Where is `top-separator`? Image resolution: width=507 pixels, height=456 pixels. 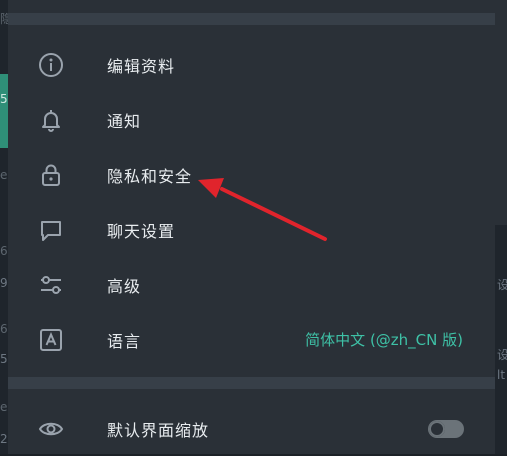
top-separator is located at coordinates (251, 19).